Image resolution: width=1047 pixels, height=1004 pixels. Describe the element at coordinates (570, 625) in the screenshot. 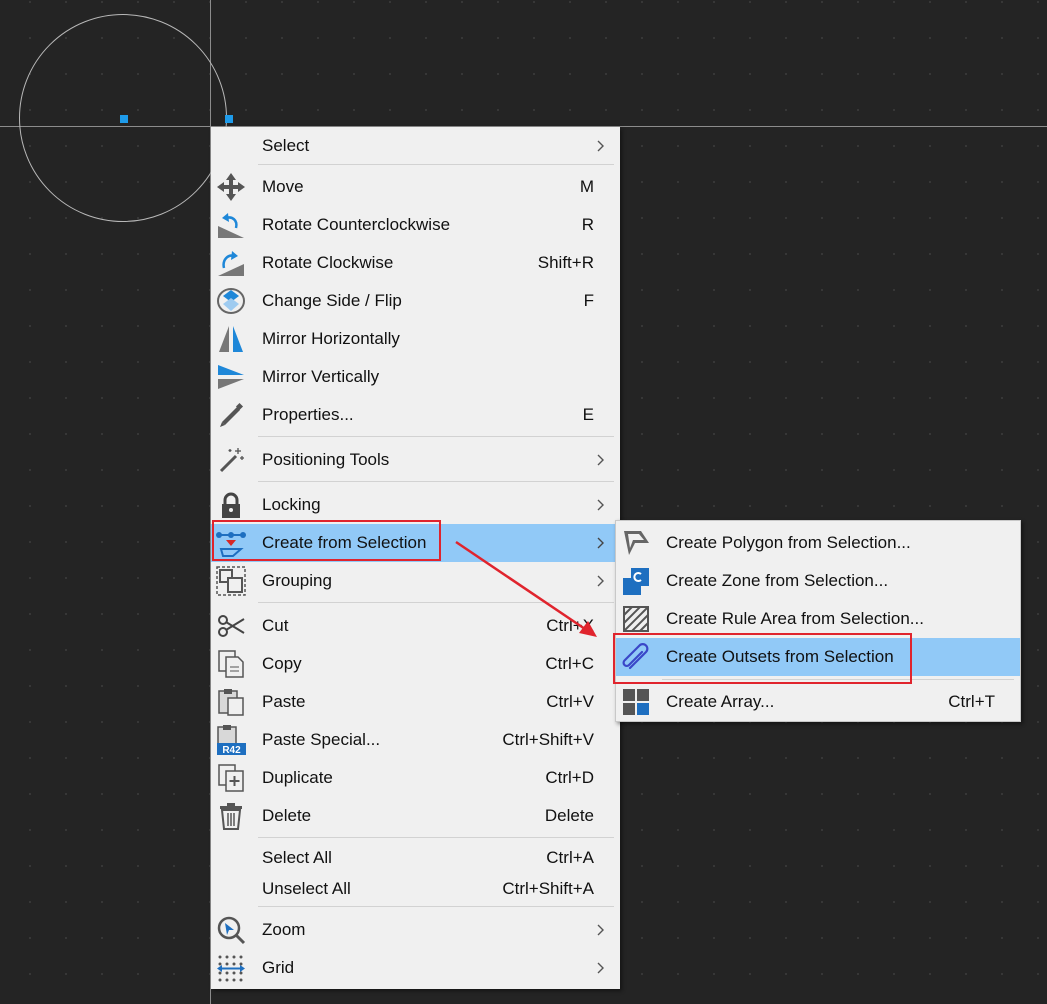

I see `shortcut-label: Ctrl+X` at that location.